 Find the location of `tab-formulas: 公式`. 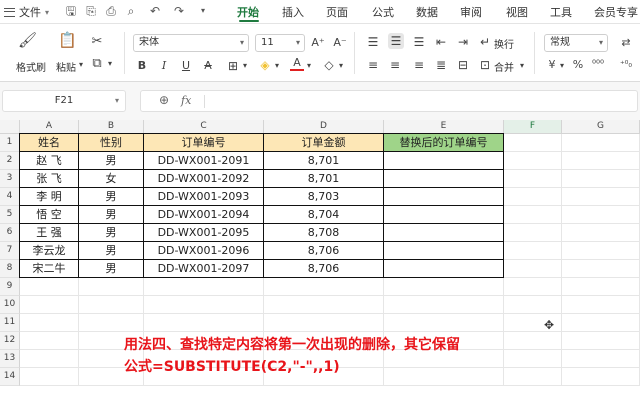

tab-formulas: 公式 is located at coordinates (383, 12).